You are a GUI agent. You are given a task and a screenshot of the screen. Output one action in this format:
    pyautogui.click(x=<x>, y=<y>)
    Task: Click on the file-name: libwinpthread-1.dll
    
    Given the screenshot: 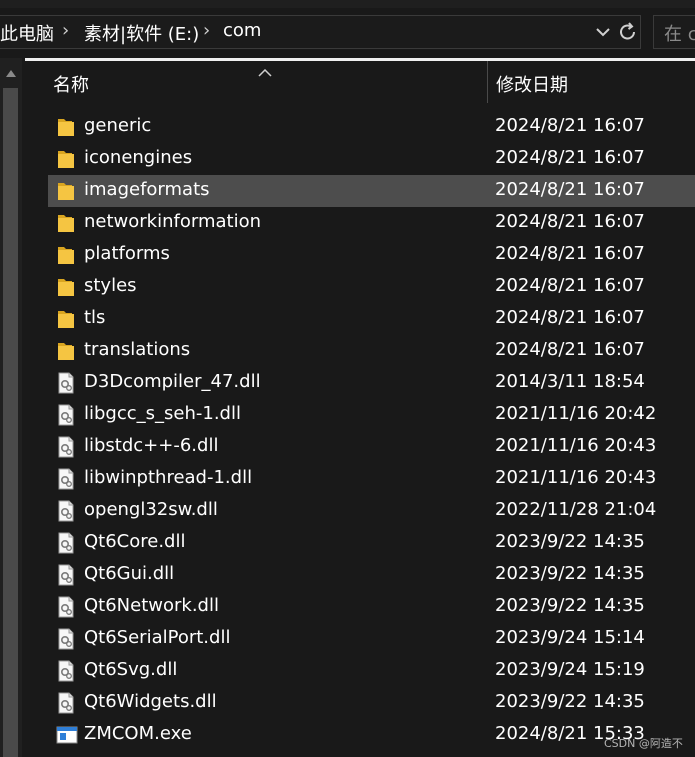 What is the action you would take?
    pyautogui.click(x=168, y=477)
    